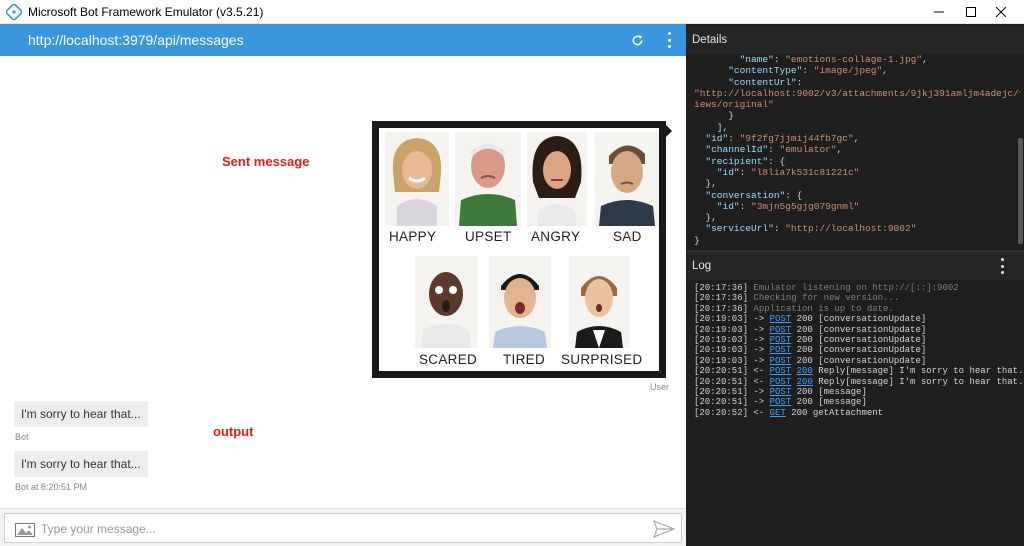 The height and width of the screenshot is (546, 1024). What do you see at coordinates (413, 236) in the screenshot?
I see `label-happy: HAPPY` at bounding box center [413, 236].